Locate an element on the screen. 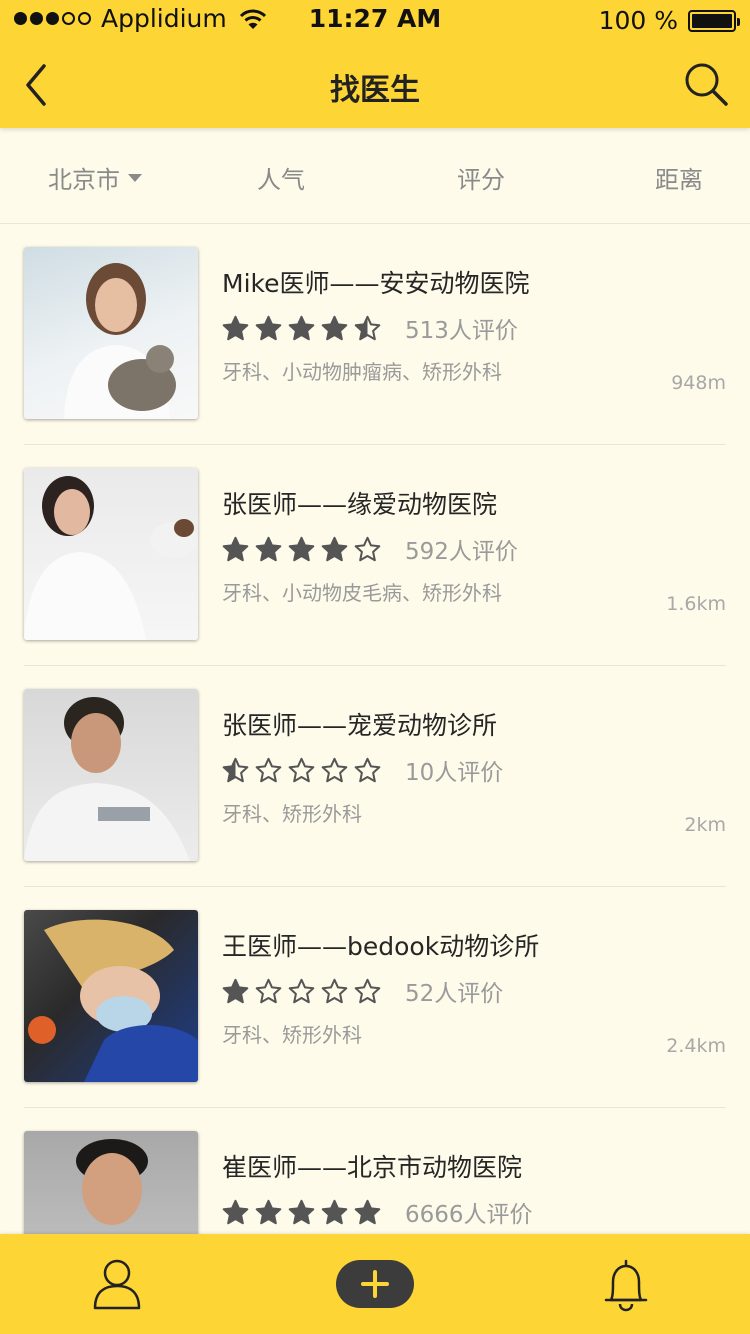 The height and width of the screenshot is (1334, 750). rating-row: 6666人评价 is located at coordinates (474, 1212).